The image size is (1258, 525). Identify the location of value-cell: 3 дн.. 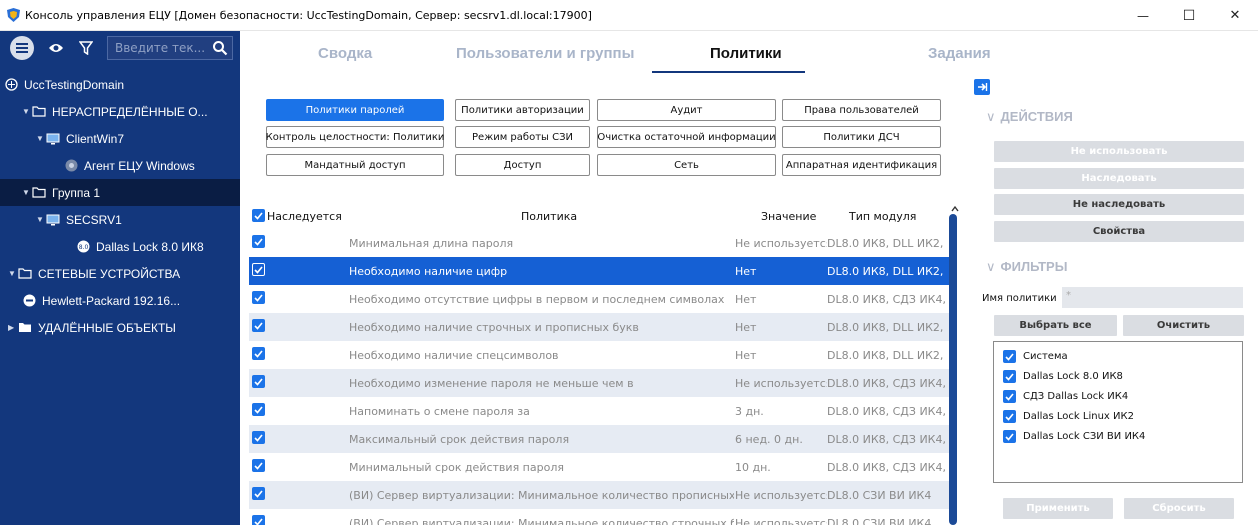
(749, 411).